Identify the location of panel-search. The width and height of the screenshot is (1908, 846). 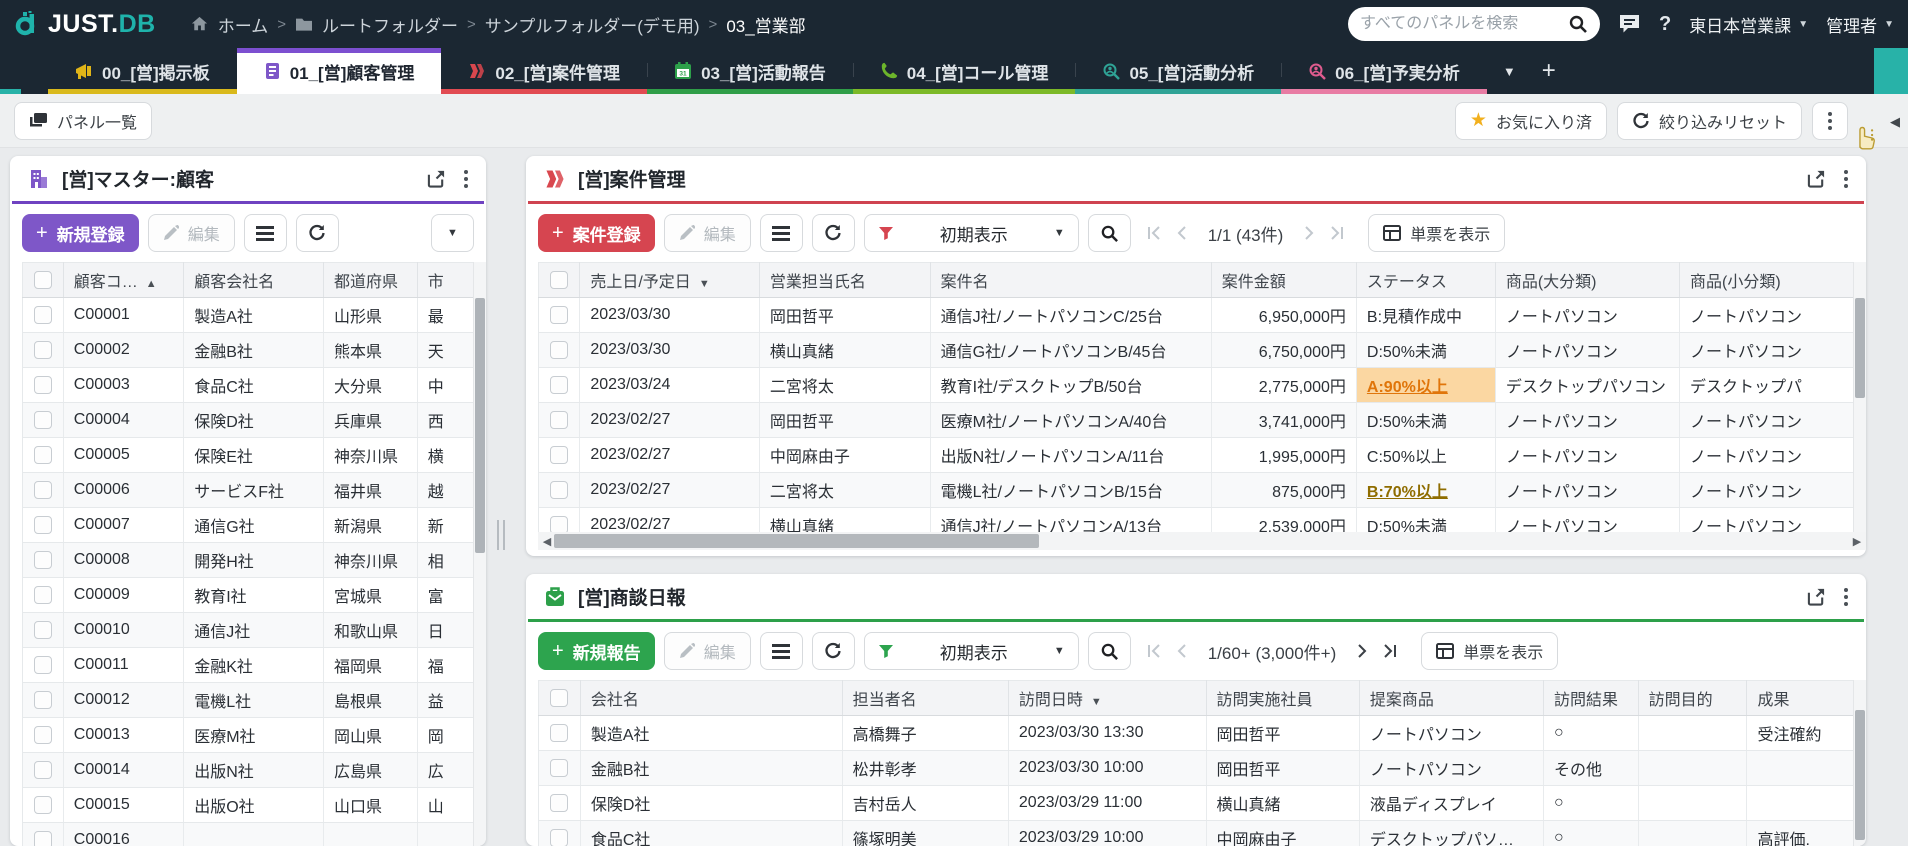
(1473, 24).